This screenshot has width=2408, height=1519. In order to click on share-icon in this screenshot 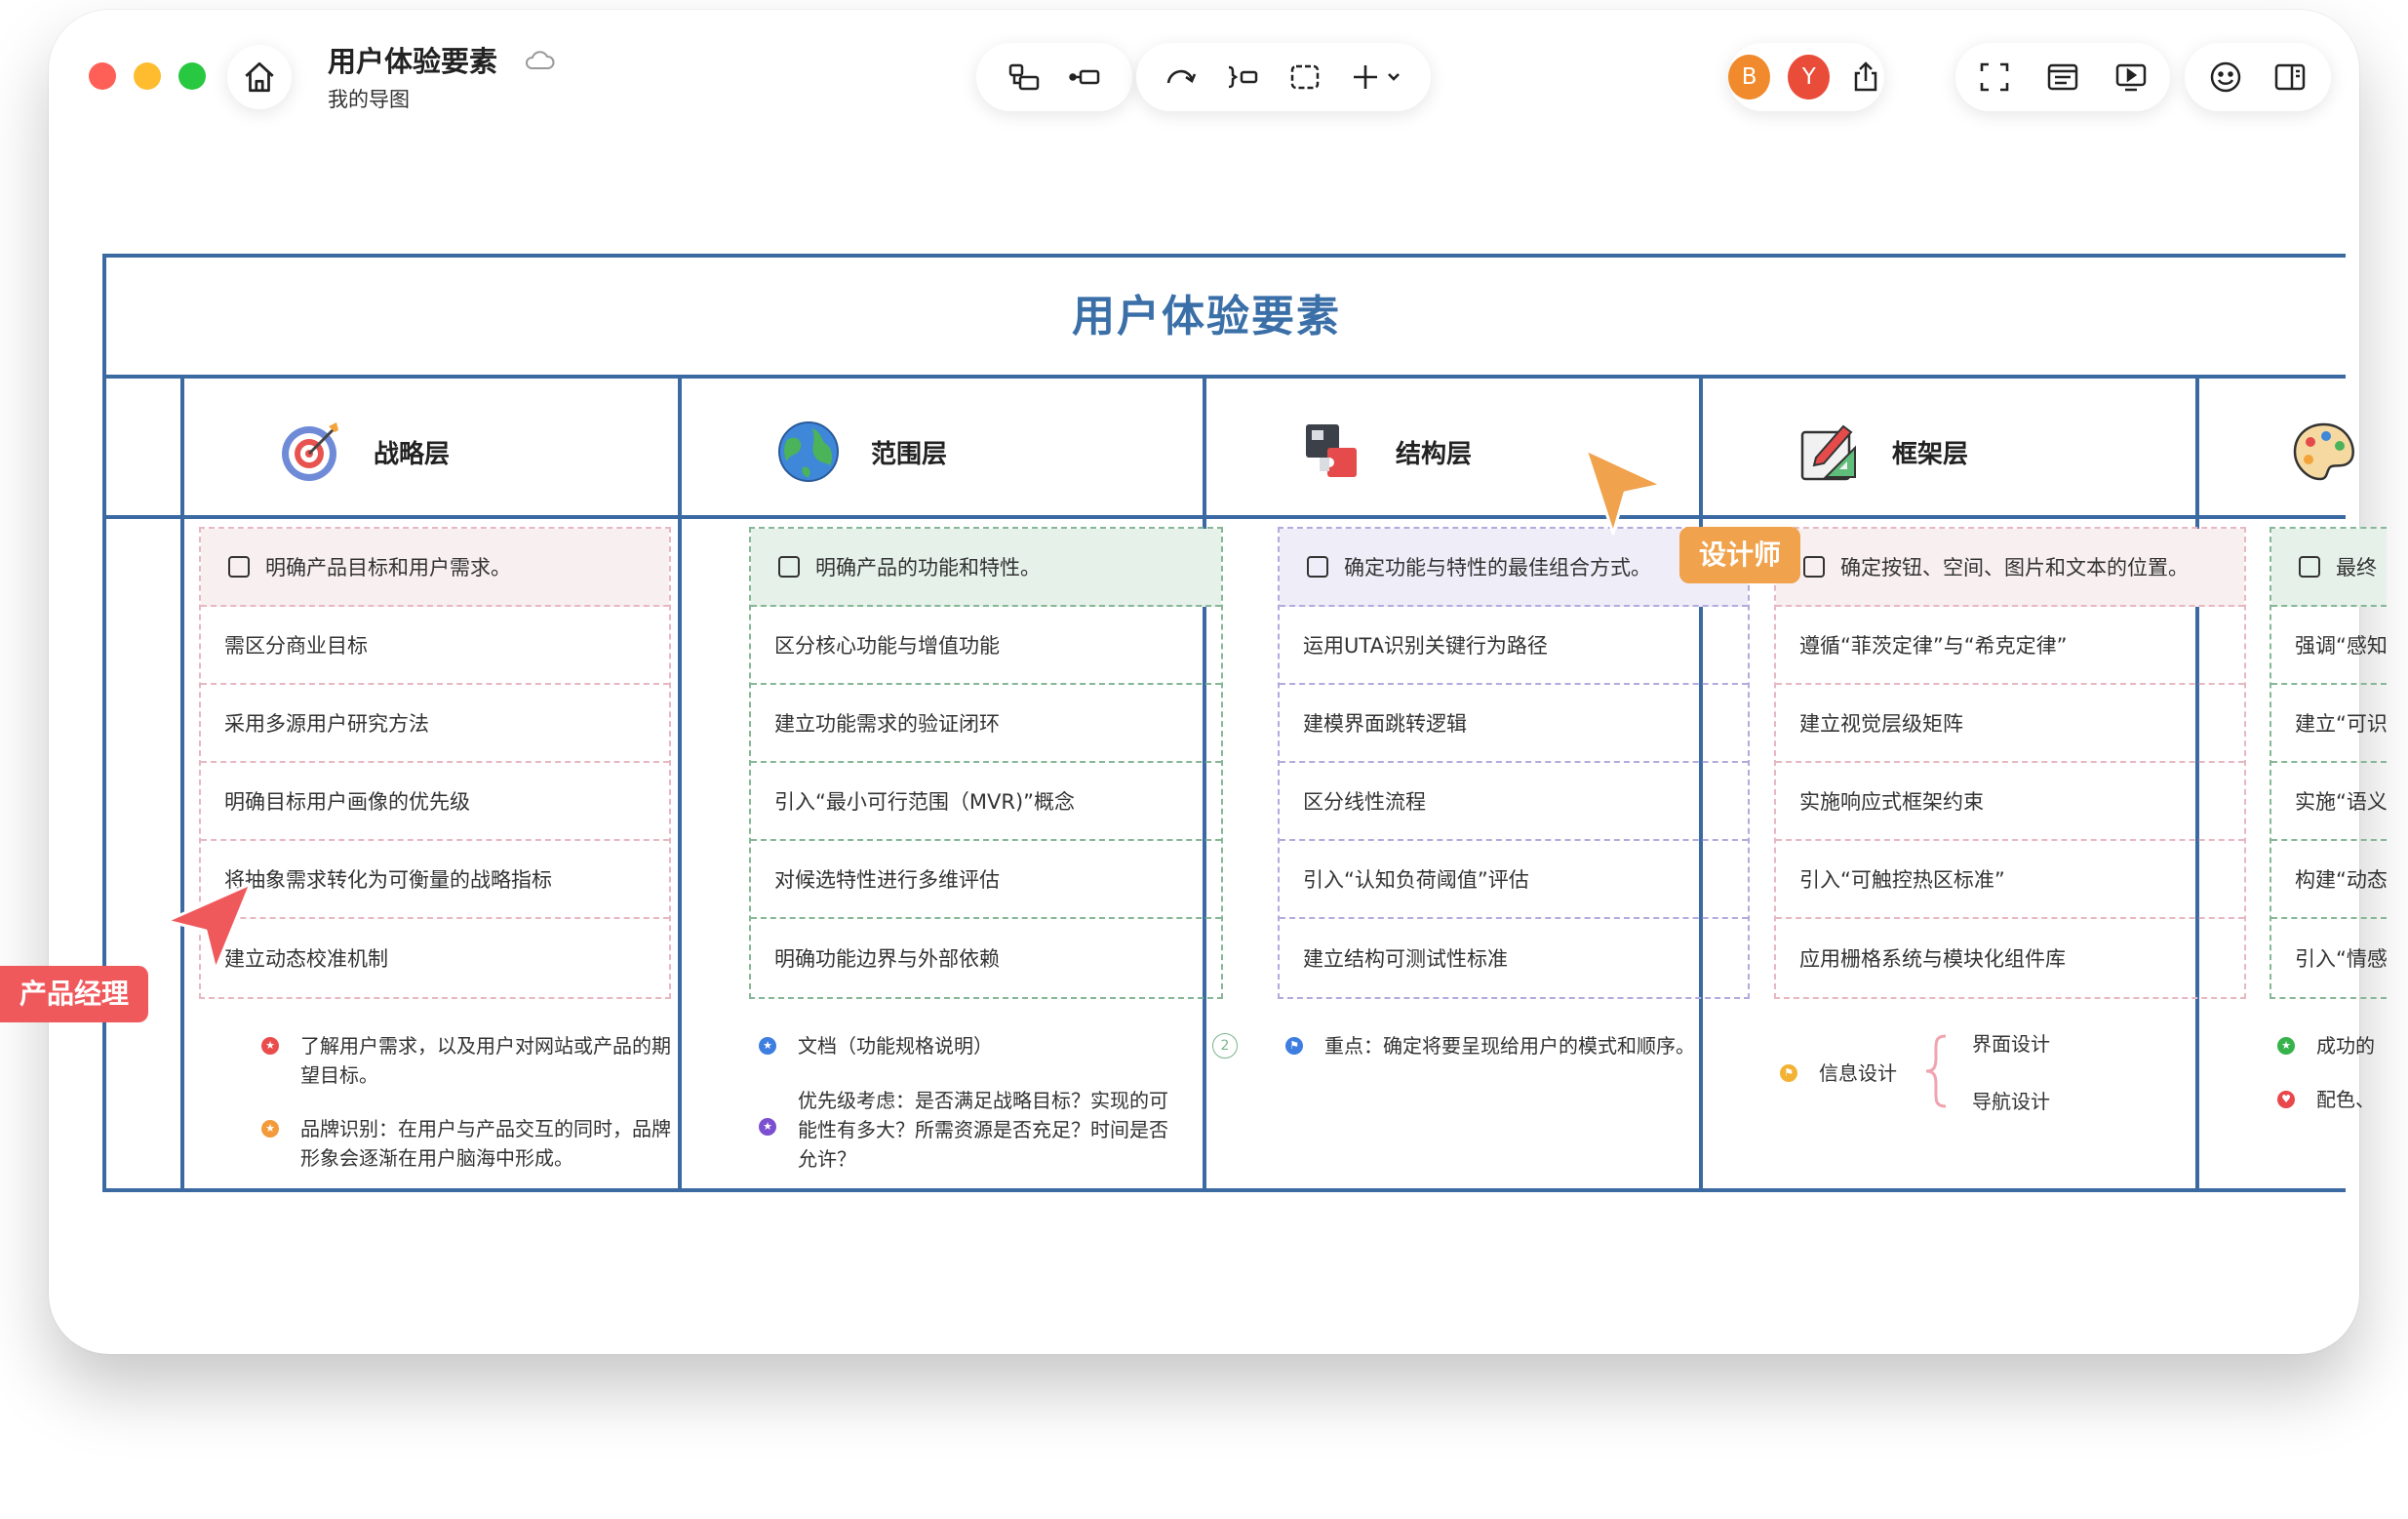, I will do `click(1865, 77)`.